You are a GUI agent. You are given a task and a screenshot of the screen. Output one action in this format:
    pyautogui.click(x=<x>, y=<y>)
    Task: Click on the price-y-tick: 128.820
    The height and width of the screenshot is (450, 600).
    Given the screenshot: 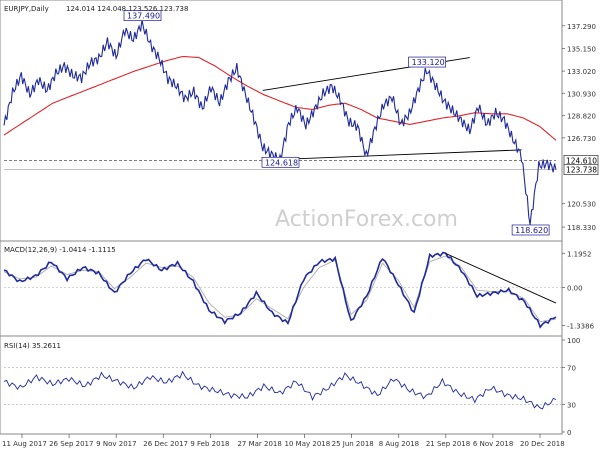 What is the action you would take?
    pyautogui.click(x=581, y=117)
    